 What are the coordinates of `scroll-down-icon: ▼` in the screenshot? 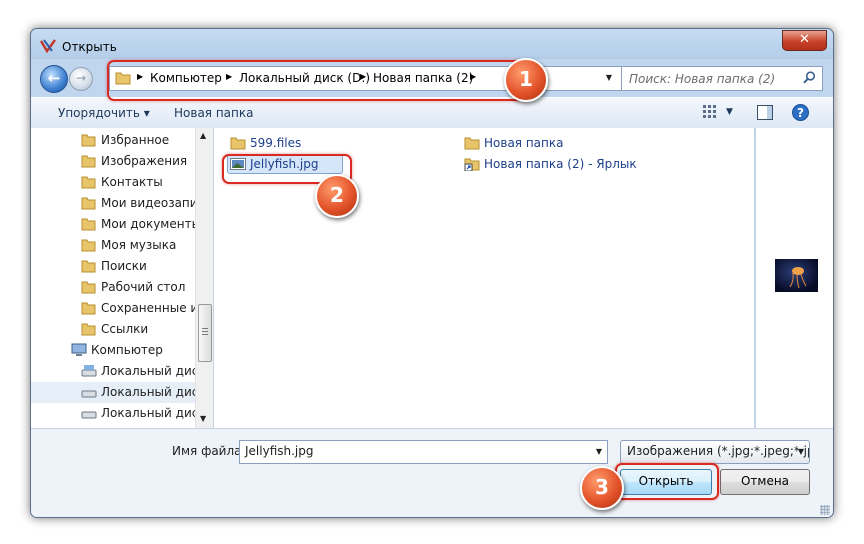 It's located at (203, 418).